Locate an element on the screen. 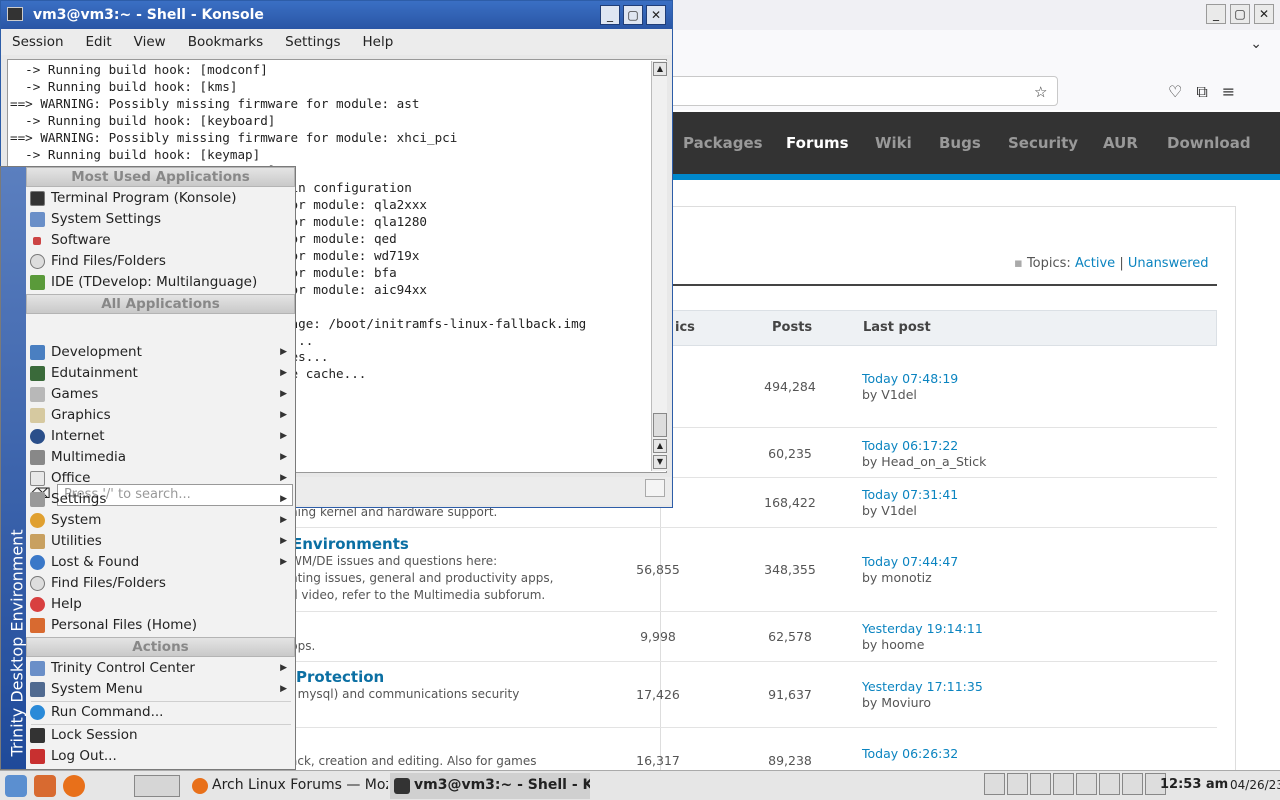  row-last-post-date: Today 07:44:47 is located at coordinates (910, 561).